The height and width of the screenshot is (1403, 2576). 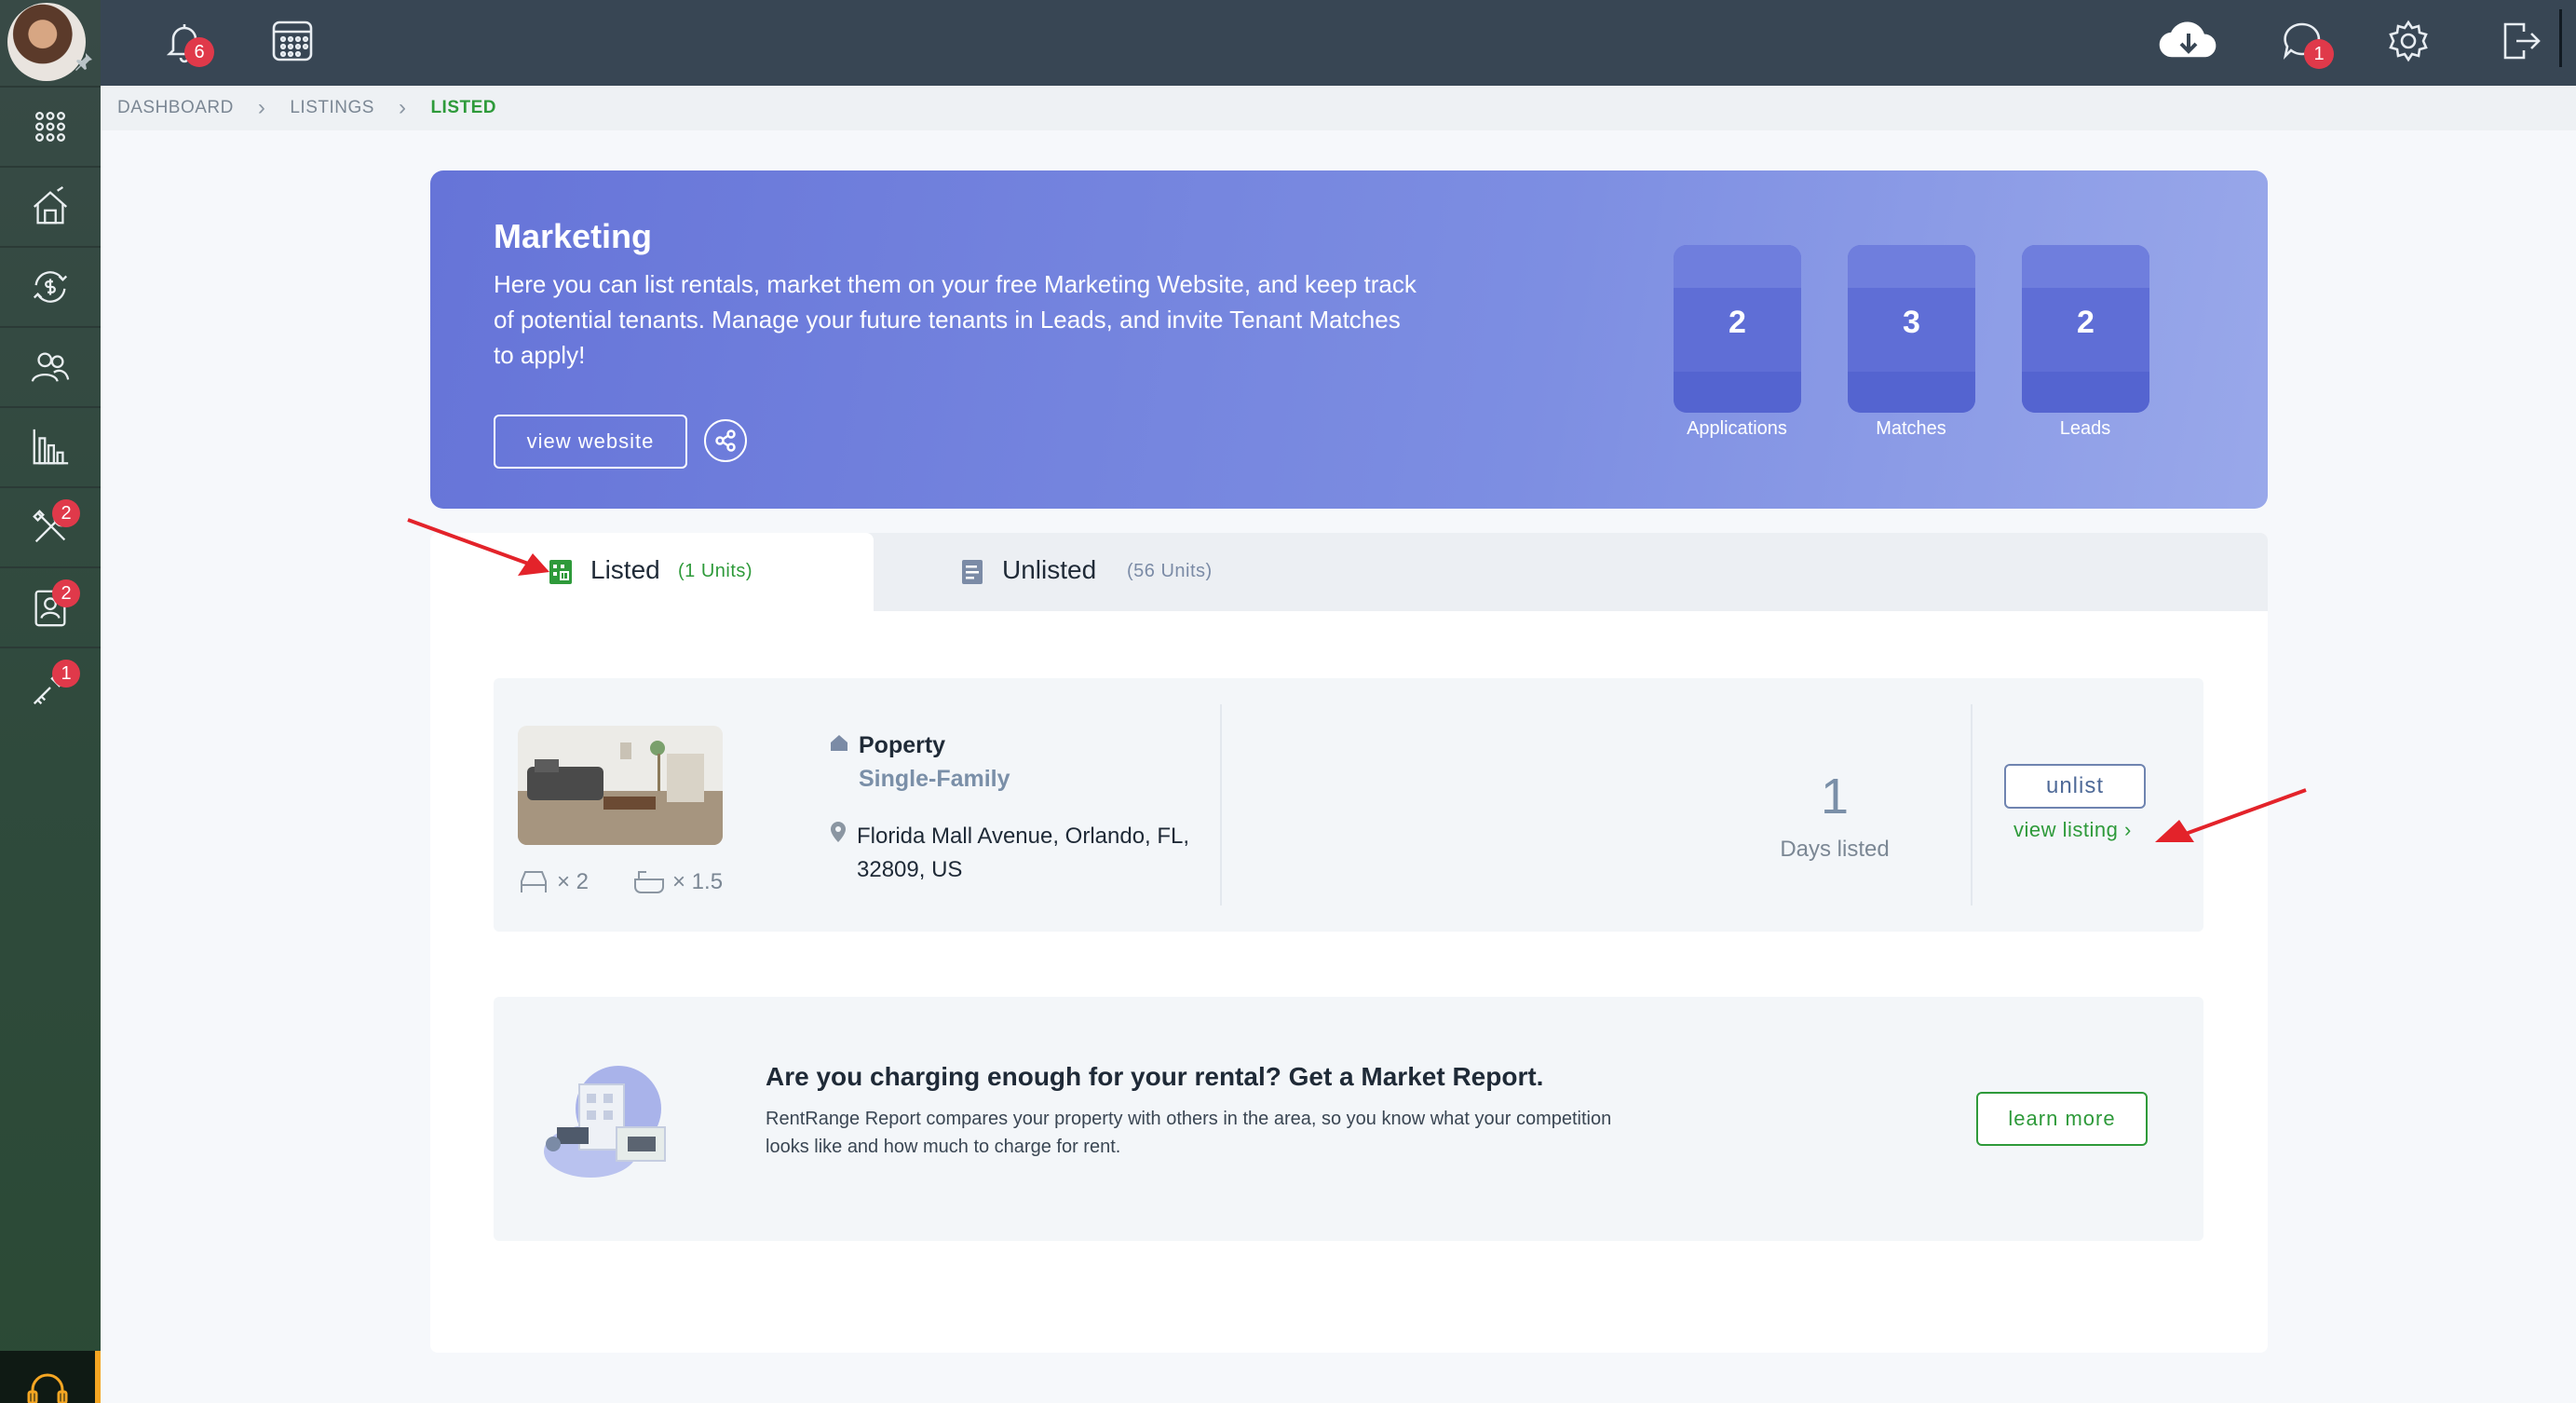 I want to click on gear-icon, so click(x=2408, y=41).